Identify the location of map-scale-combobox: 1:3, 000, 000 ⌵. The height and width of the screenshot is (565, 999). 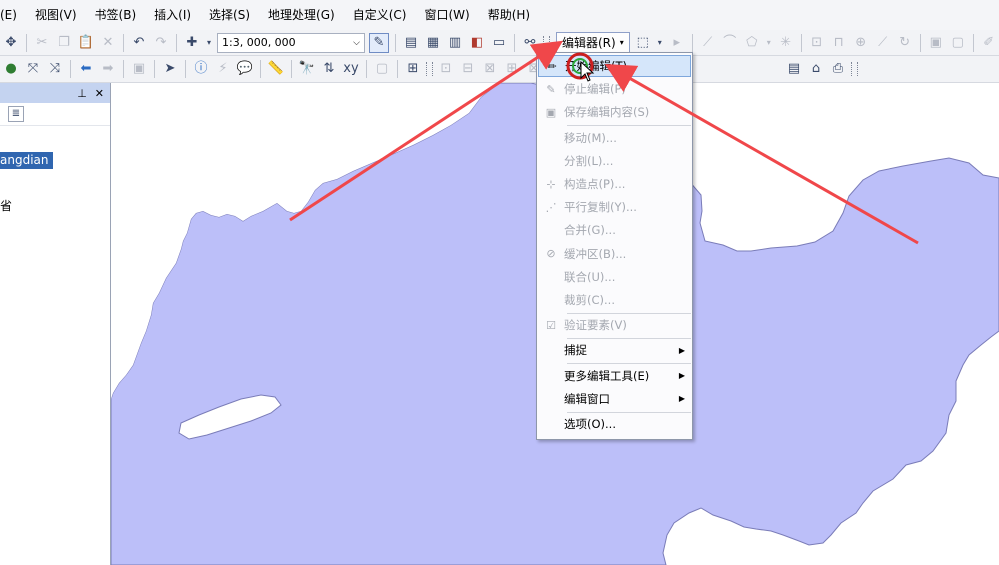
(291, 42).